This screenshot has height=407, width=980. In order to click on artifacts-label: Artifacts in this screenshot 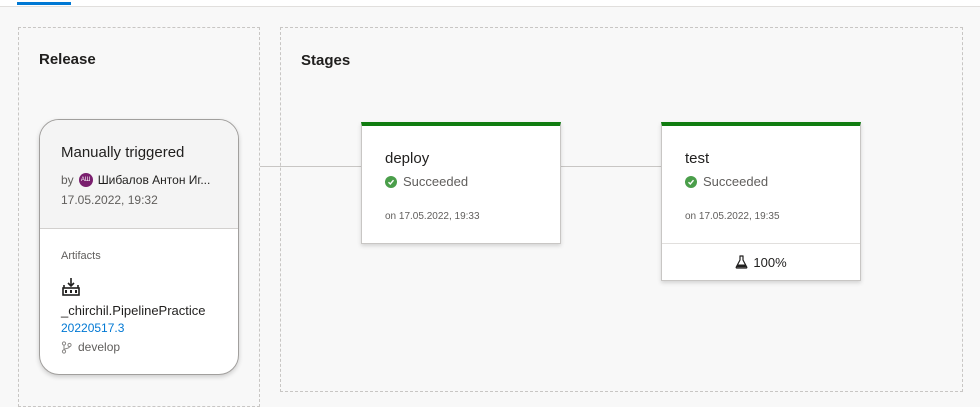, I will do `click(81, 256)`.